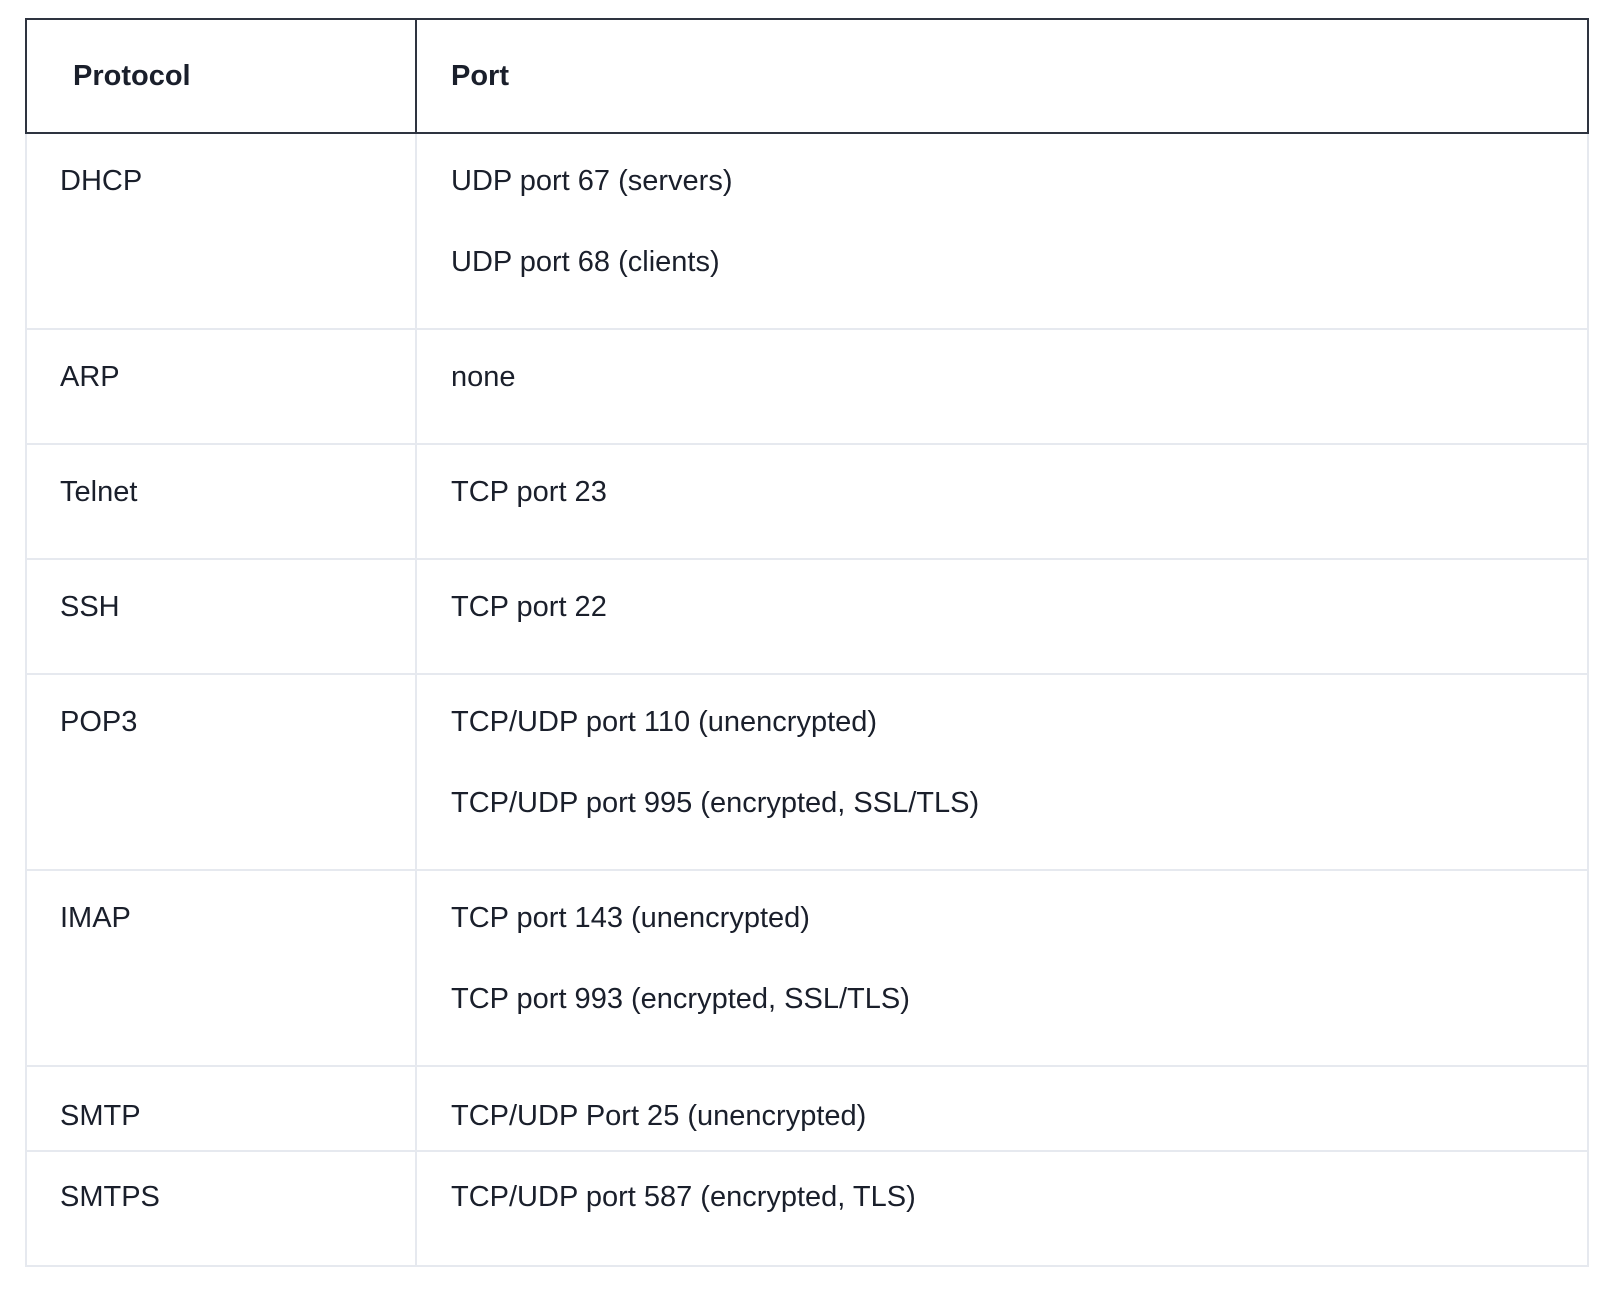 The height and width of the screenshot is (1294, 1622). I want to click on protocol-name: POP3, so click(99, 722).